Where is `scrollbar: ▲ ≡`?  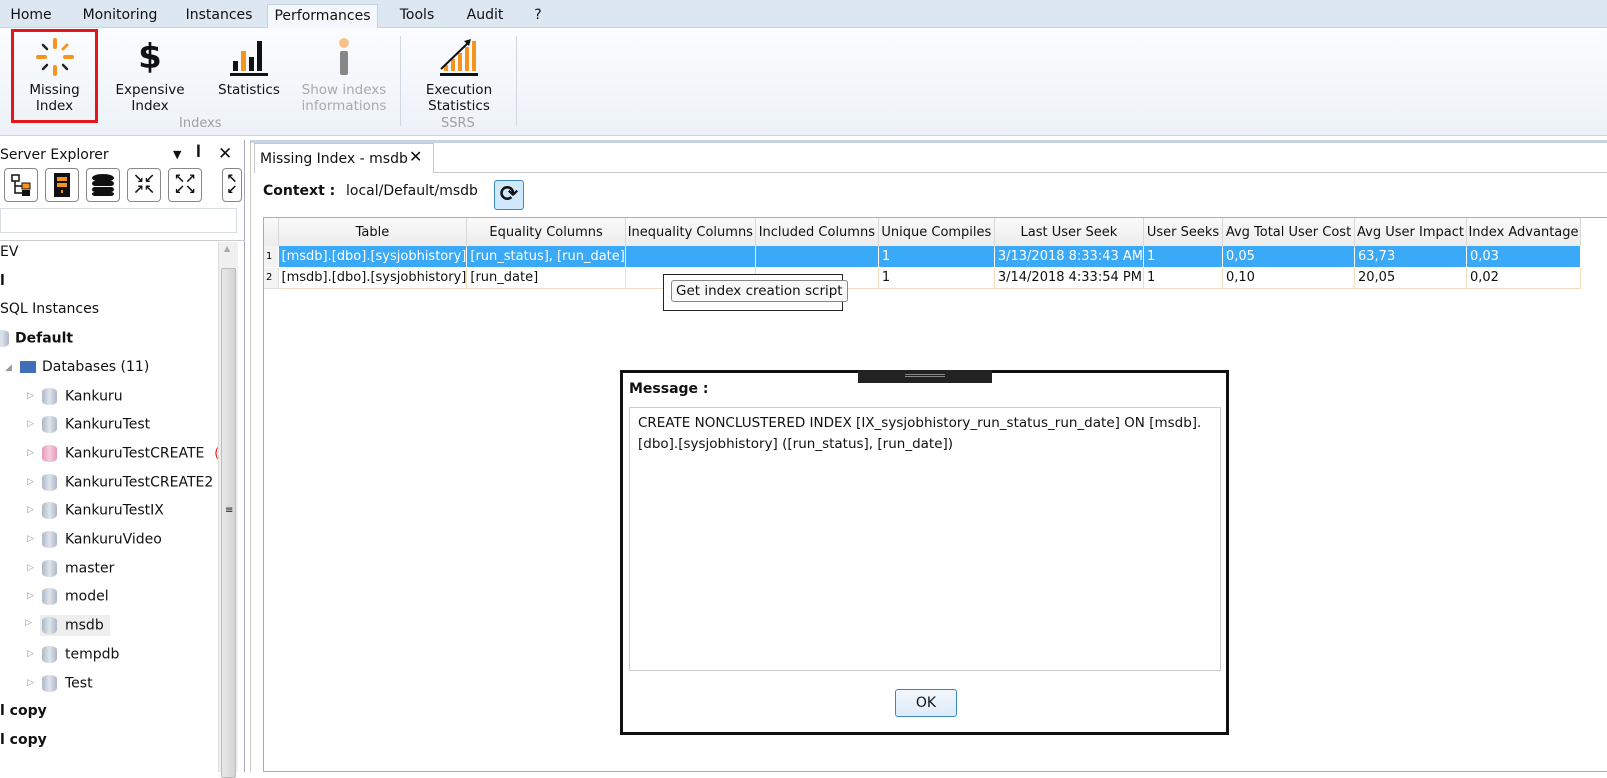 scrollbar: ▲ ≡ is located at coordinates (228, 510).